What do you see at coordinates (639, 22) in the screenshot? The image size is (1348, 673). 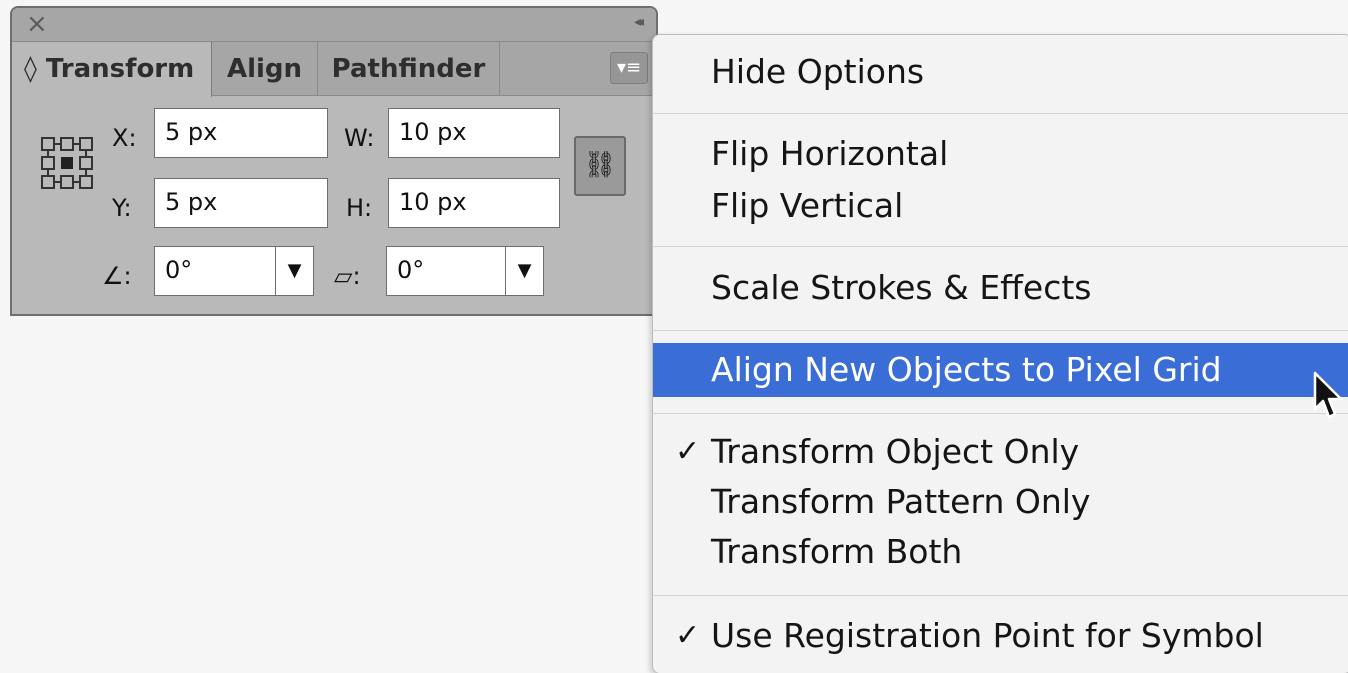 I see `collapse-icon: ◂◂` at bounding box center [639, 22].